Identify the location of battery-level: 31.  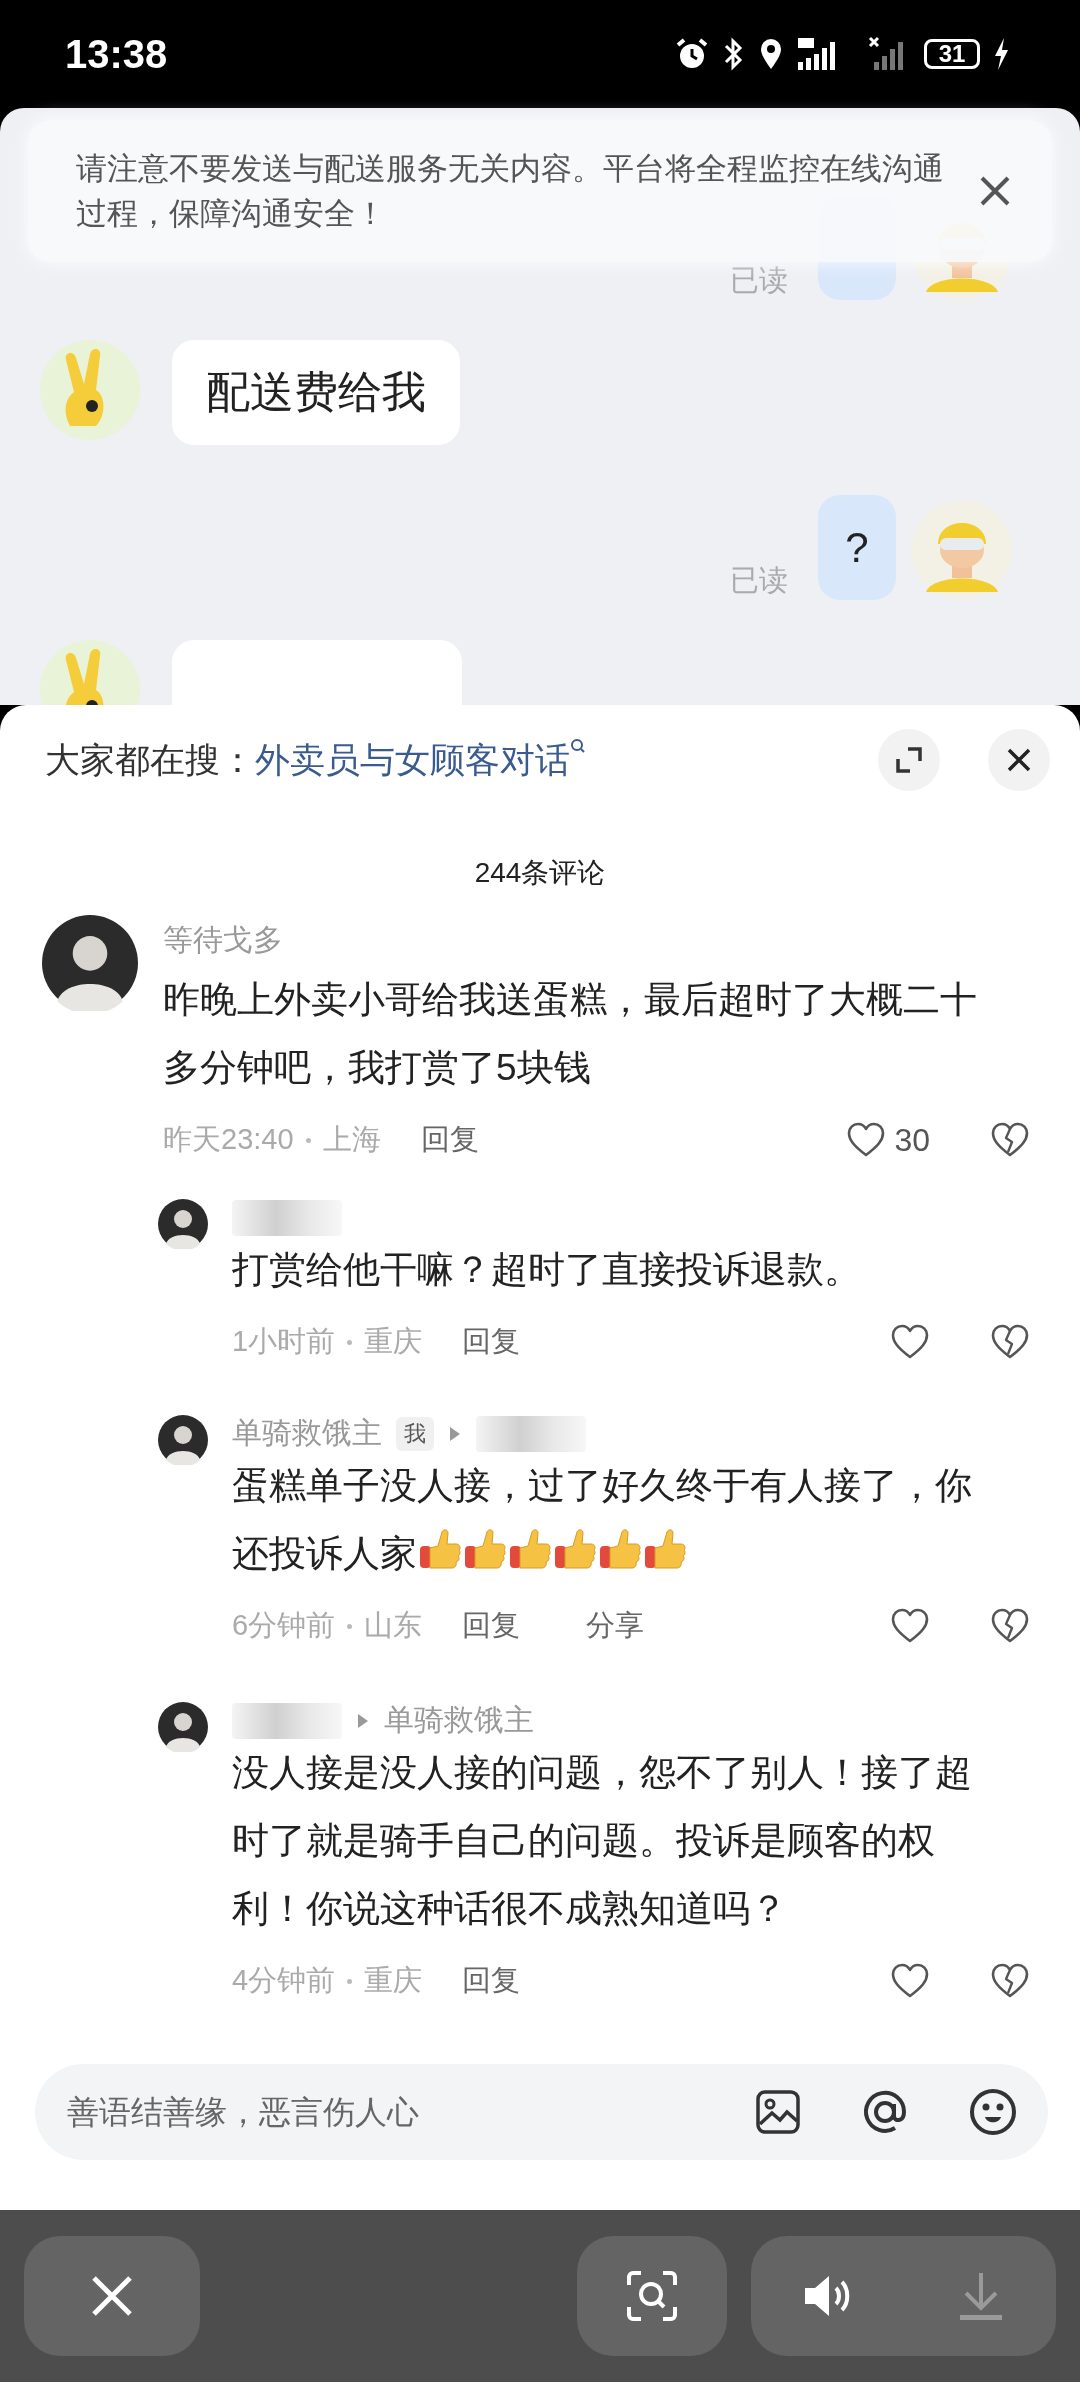
(952, 54).